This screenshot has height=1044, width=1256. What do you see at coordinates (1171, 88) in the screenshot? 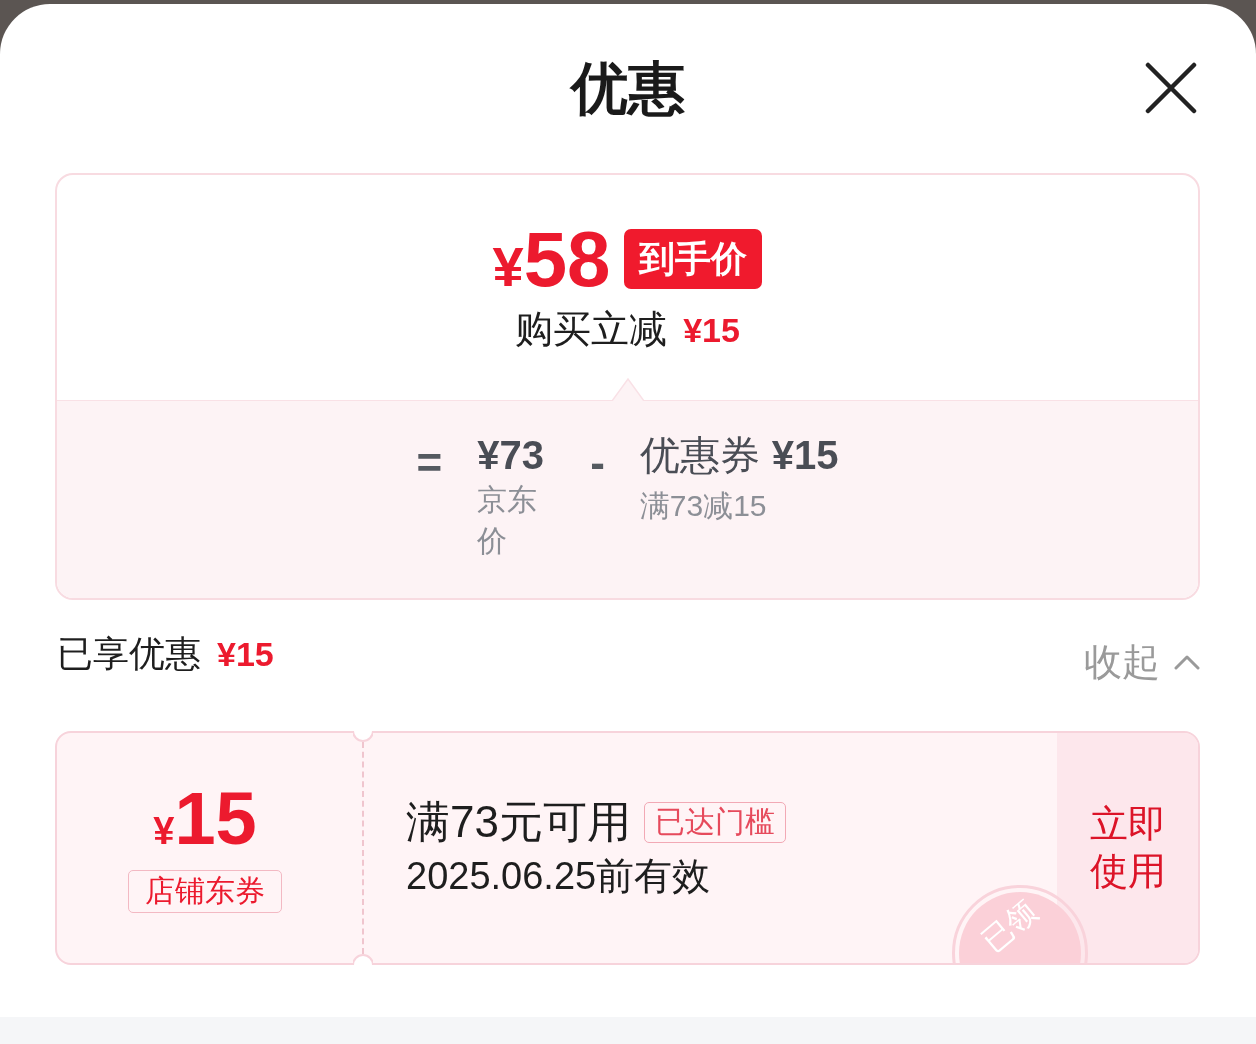
I see `close-icon` at bounding box center [1171, 88].